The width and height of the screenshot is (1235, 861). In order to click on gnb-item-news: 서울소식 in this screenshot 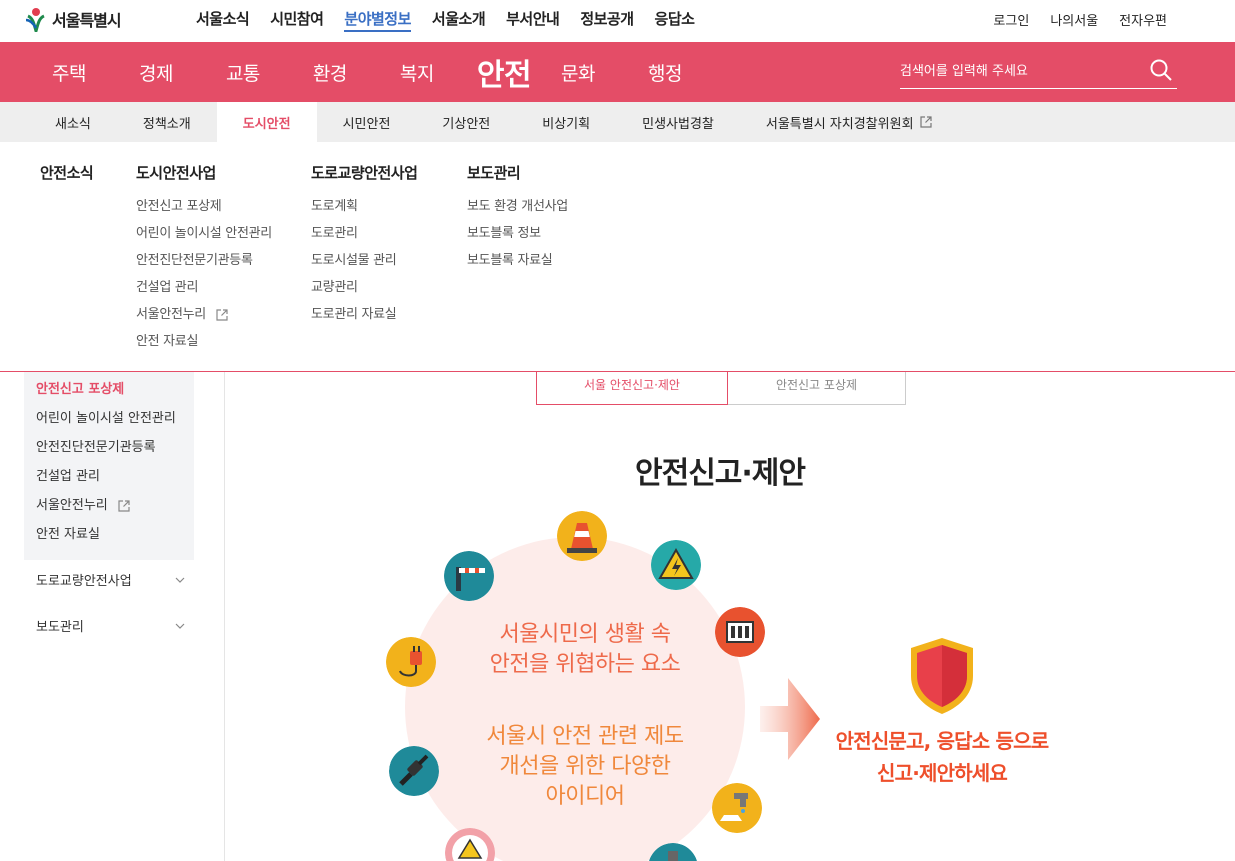, I will do `click(223, 20)`.